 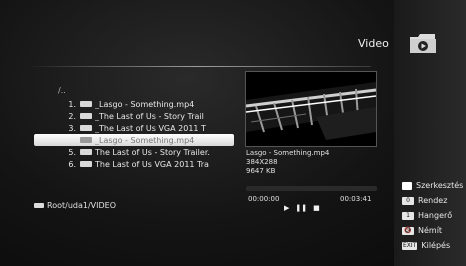 I want to click on legend-label: Szerkesztés, so click(x=440, y=185).